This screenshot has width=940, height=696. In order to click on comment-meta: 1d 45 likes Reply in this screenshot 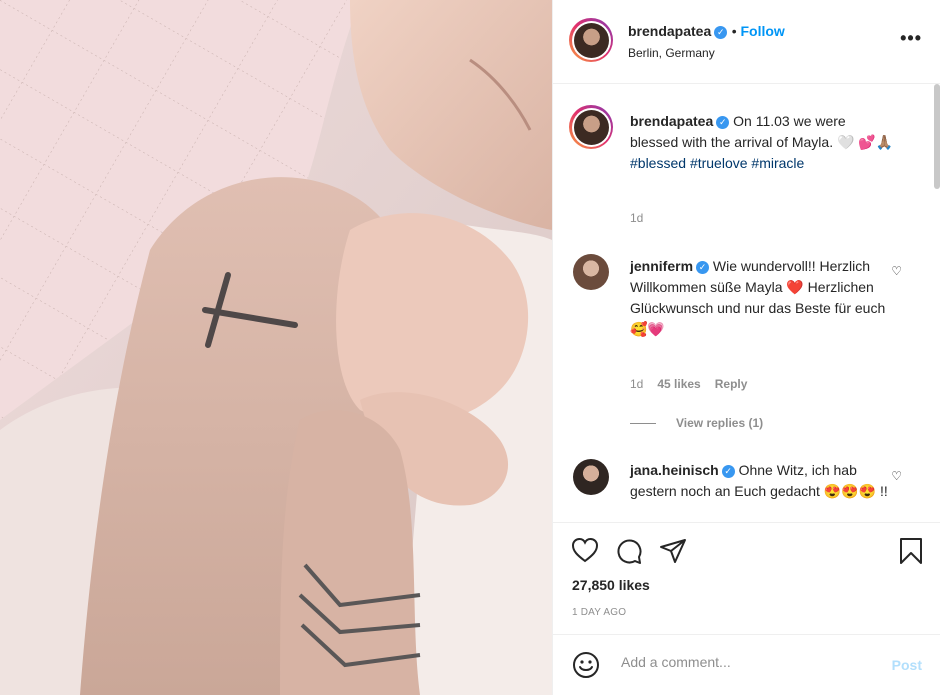, I will do `click(688, 384)`.